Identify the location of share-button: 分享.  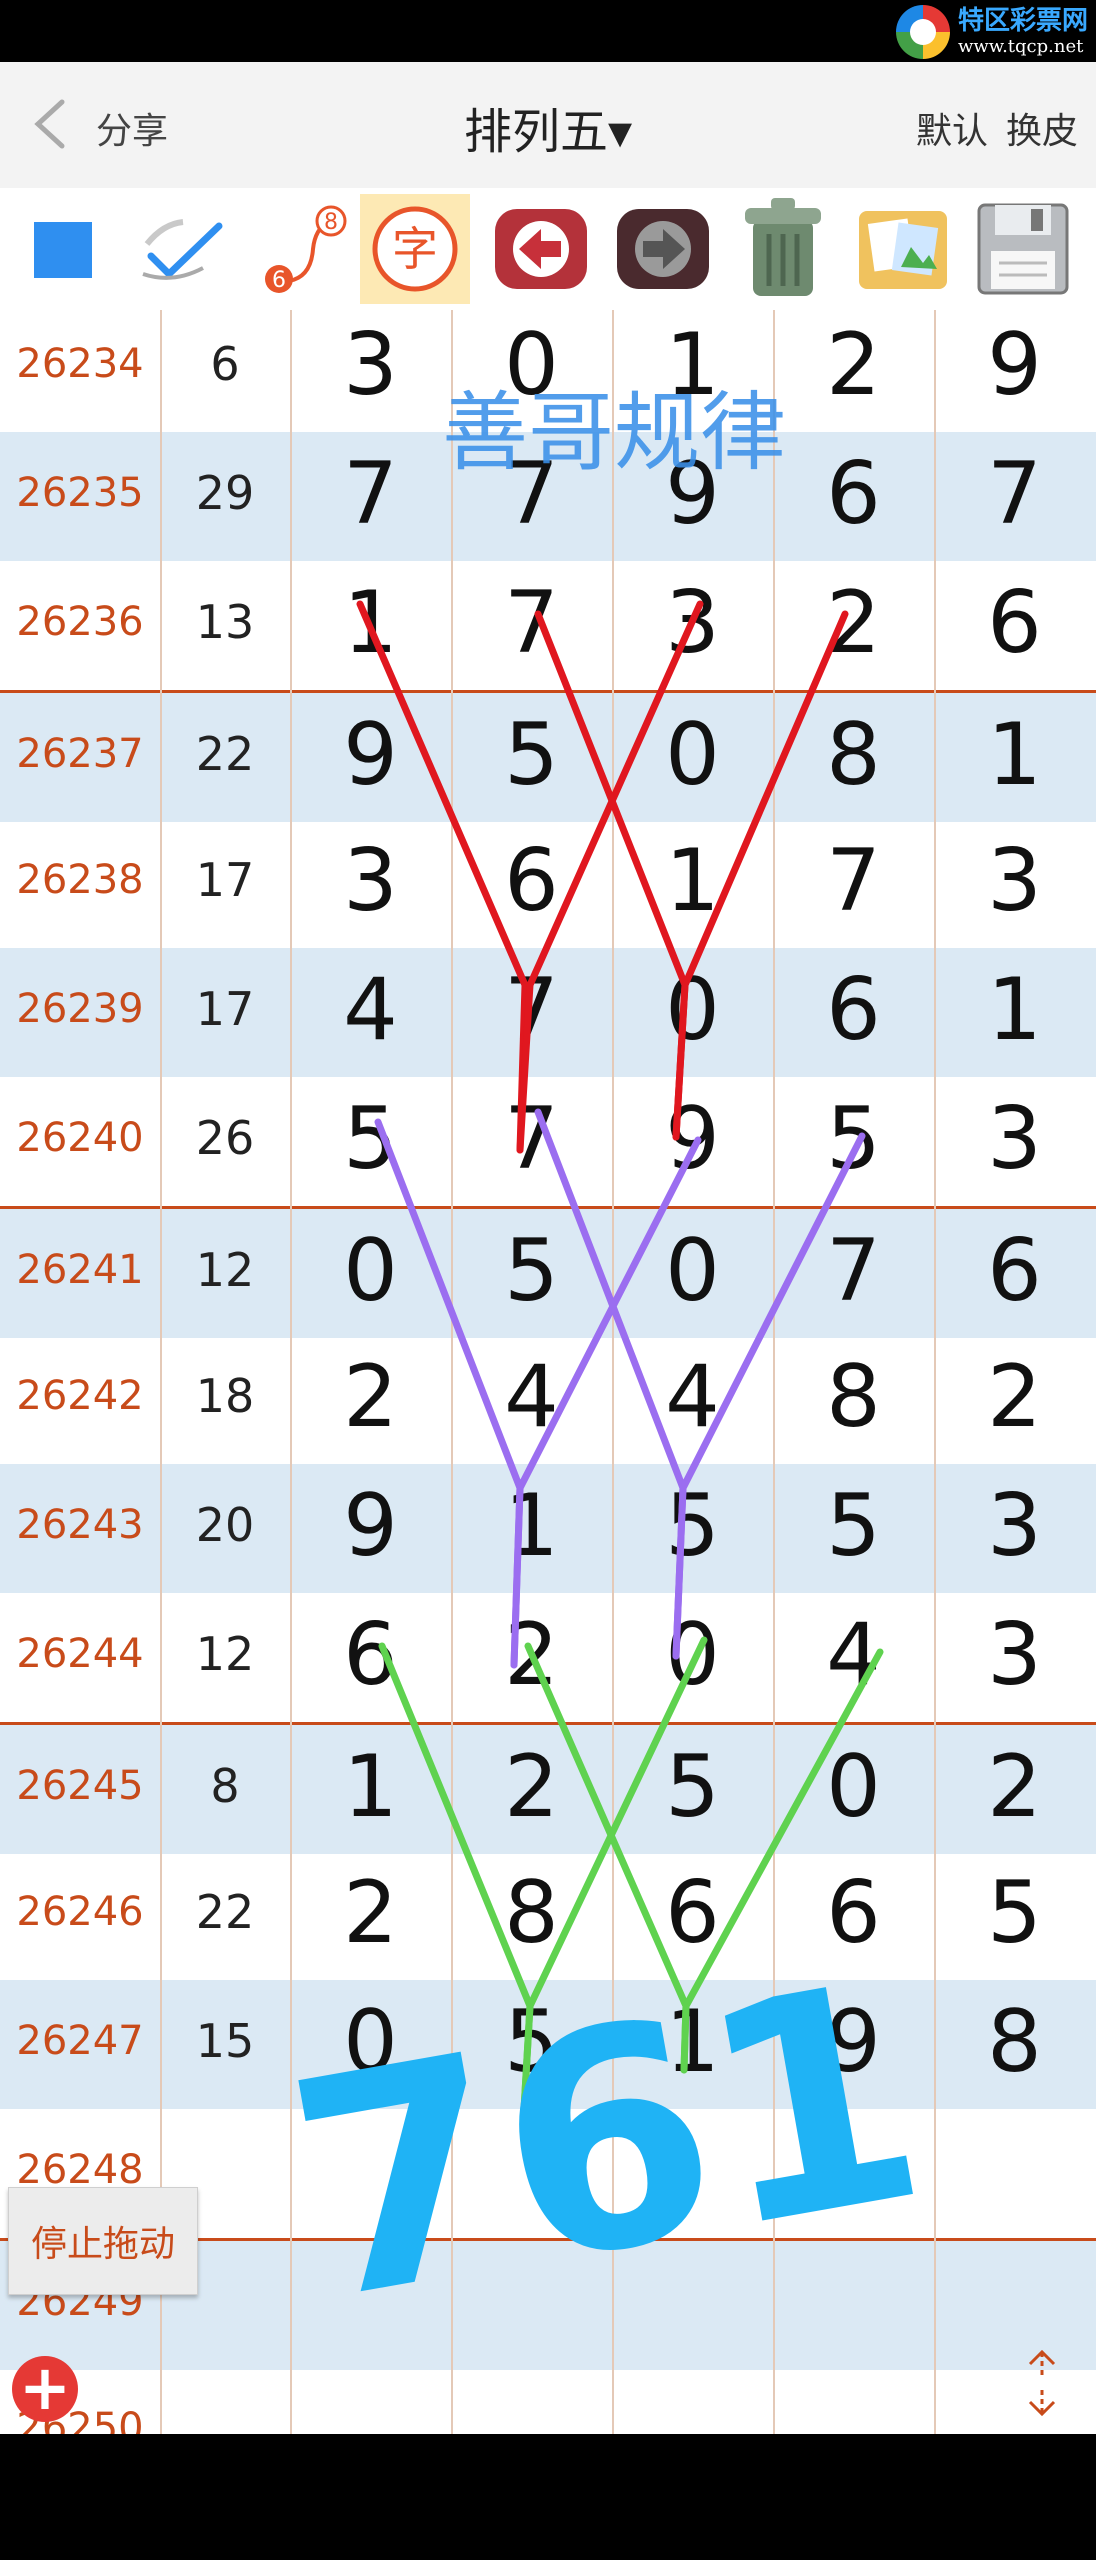
(132, 128).